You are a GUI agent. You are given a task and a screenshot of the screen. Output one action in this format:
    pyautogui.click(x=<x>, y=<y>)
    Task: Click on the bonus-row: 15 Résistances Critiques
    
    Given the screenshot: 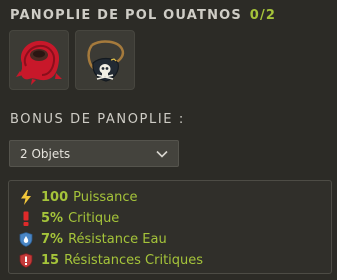 What is the action you would take?
    pyautogui.click(x=174, y=260)
    